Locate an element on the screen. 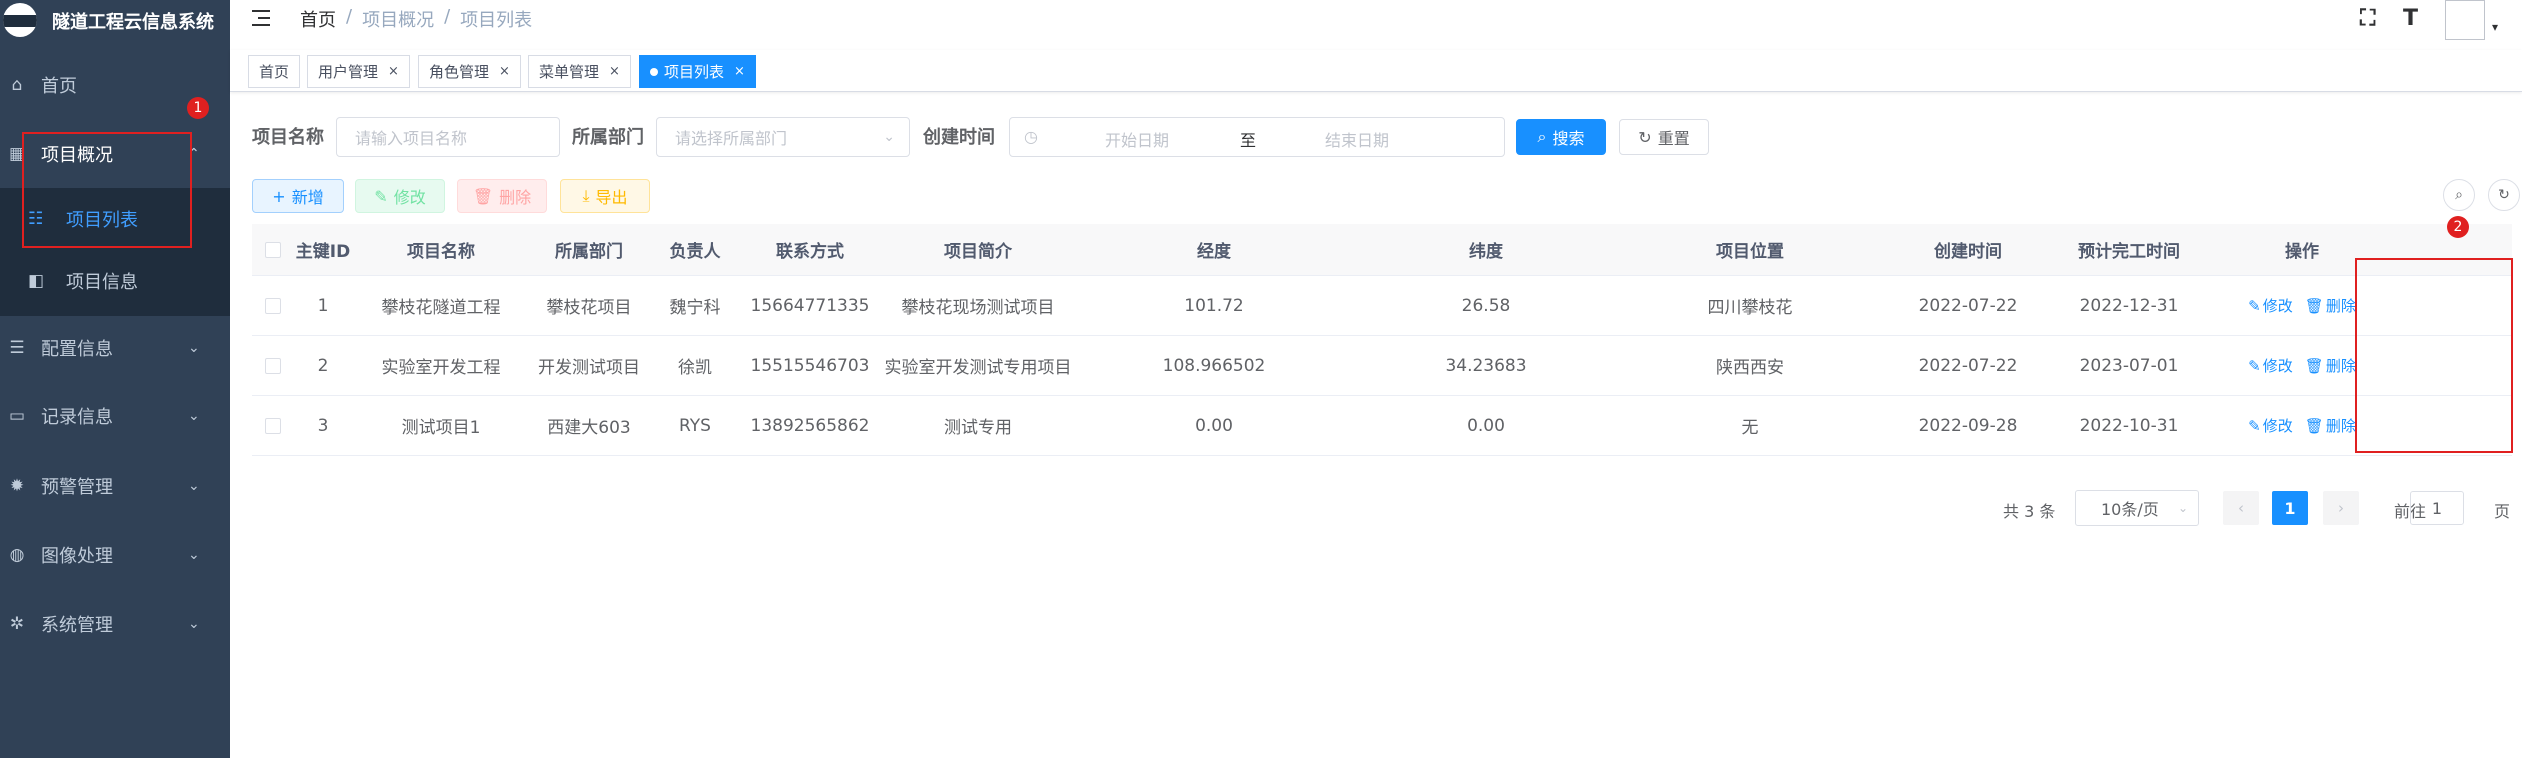 This screenshot has height=758, width=2522. refresh-icon: ↻ is located at coordinates (2504, 195).